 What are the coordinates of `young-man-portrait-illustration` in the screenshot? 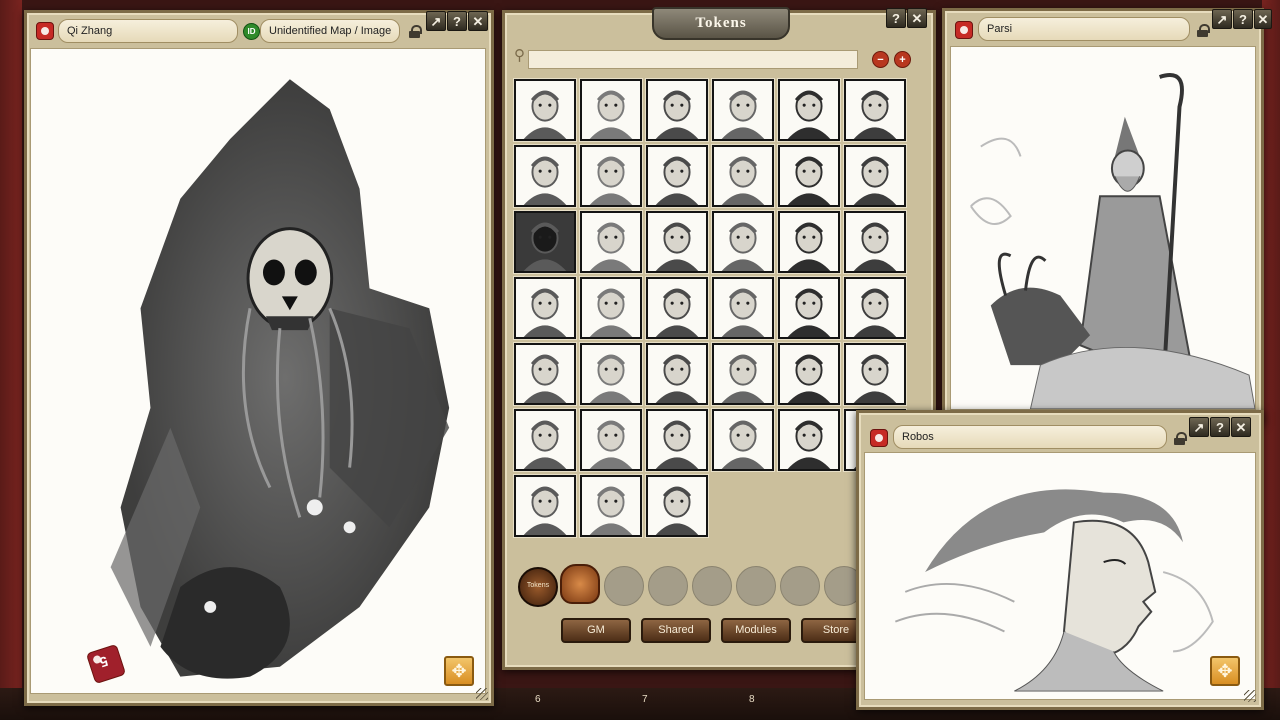 It's located at (1054, 590).